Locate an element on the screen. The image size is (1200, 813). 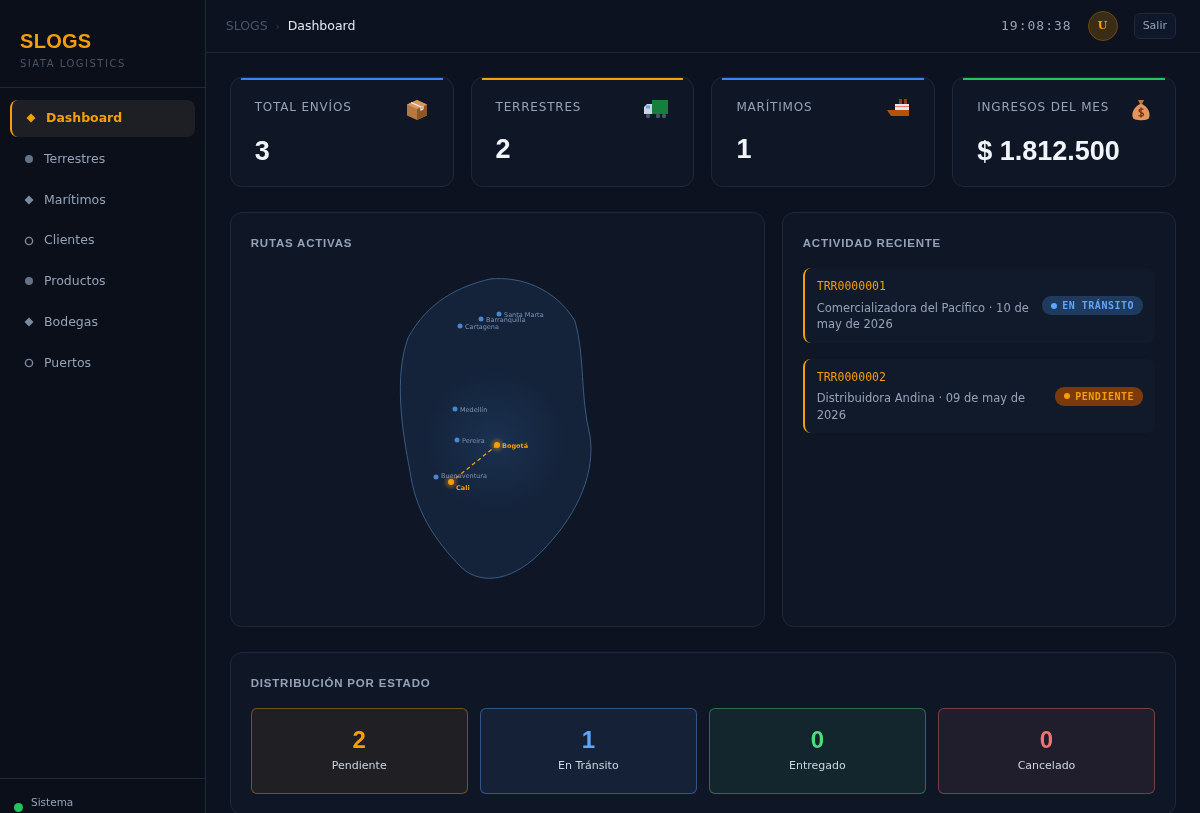
status-count: 2 is located at coordinates (359, 740).